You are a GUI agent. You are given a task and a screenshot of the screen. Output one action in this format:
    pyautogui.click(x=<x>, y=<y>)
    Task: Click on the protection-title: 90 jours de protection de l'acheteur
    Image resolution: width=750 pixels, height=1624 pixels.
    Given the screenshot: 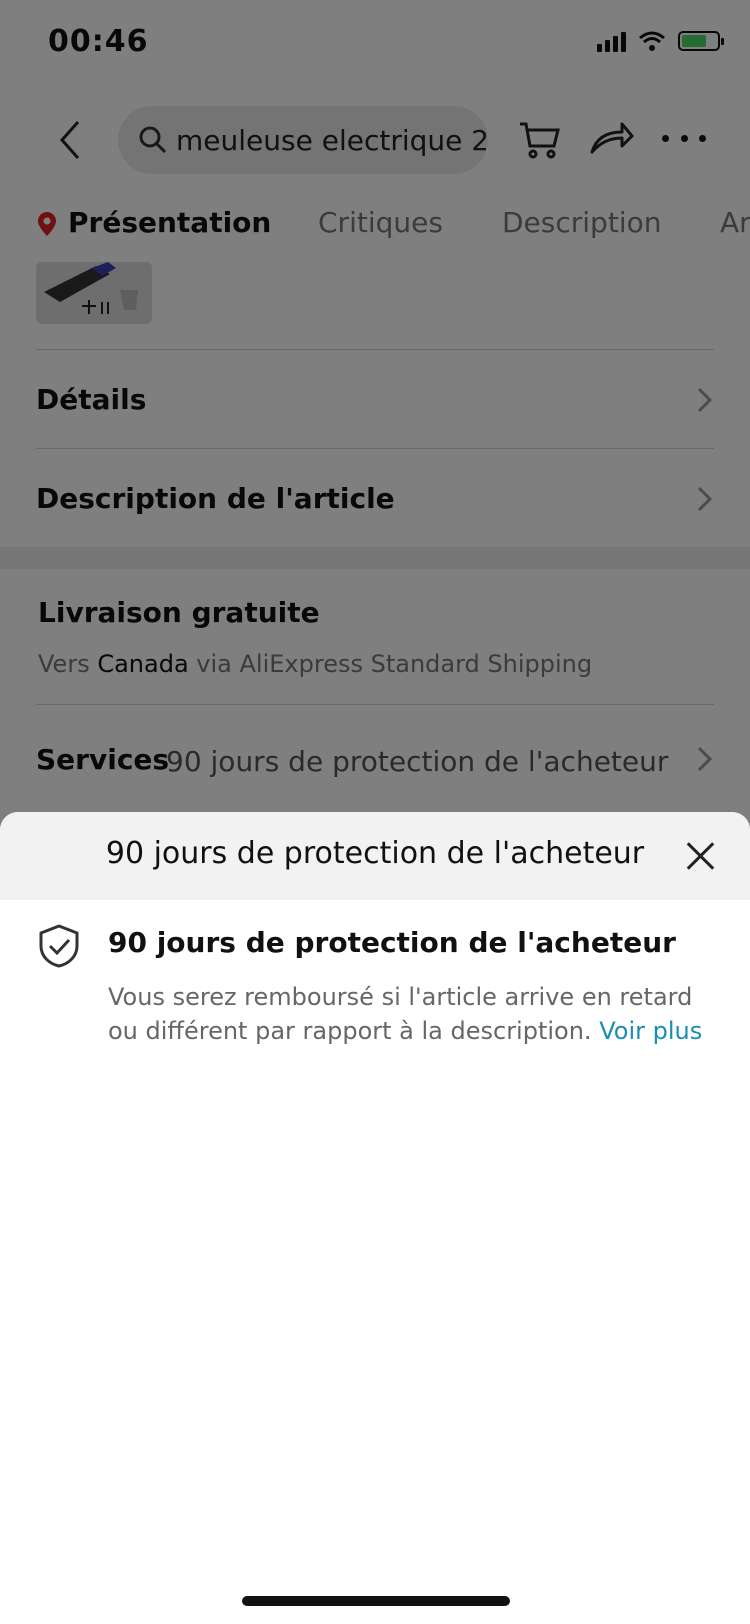 What is the action you would take?
    pyautogui.click(x=392, y=942)
    